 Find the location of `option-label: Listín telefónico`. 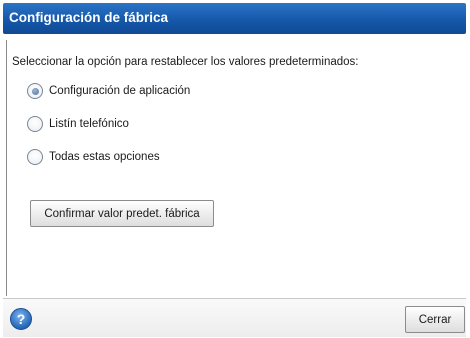

option-label: Listín telefónico is located at coordinates (89, 124).